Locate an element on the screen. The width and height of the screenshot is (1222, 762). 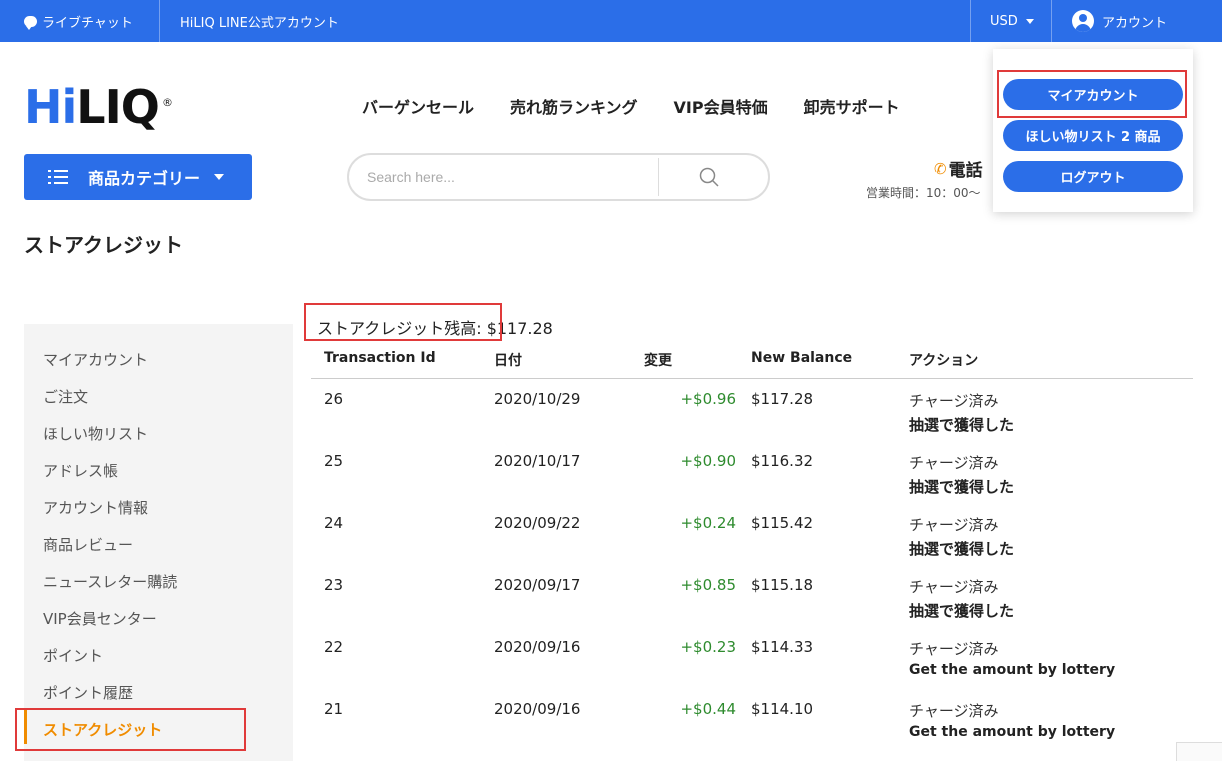
main-nav: バーゲンセール 売れ筋ランキング VIP会員特価 卸売サポート is located at coordinates (631, 106).